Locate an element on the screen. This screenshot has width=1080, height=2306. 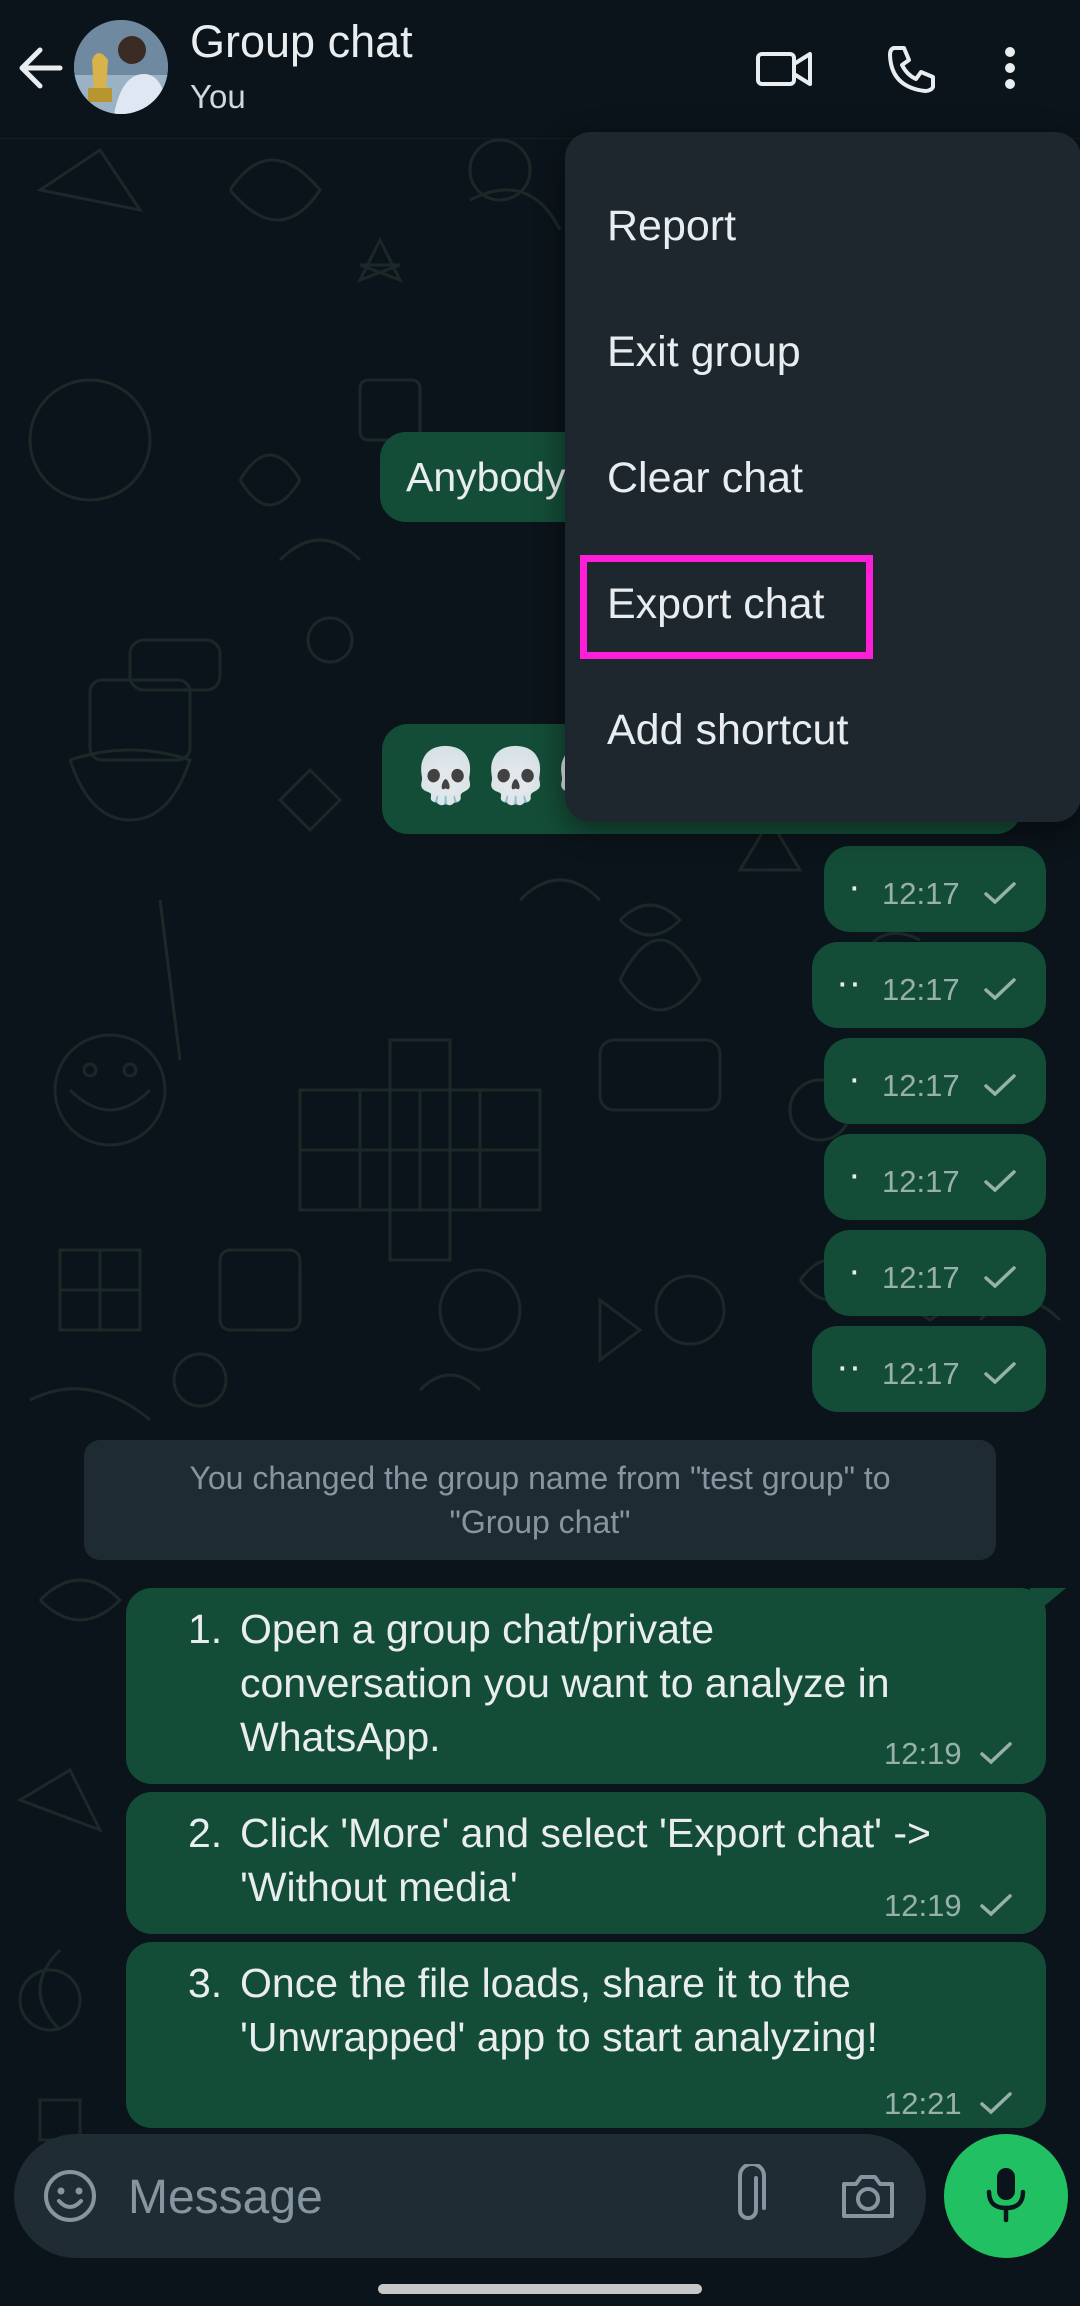
message-input: Message is located at coordinates (225, 2197).